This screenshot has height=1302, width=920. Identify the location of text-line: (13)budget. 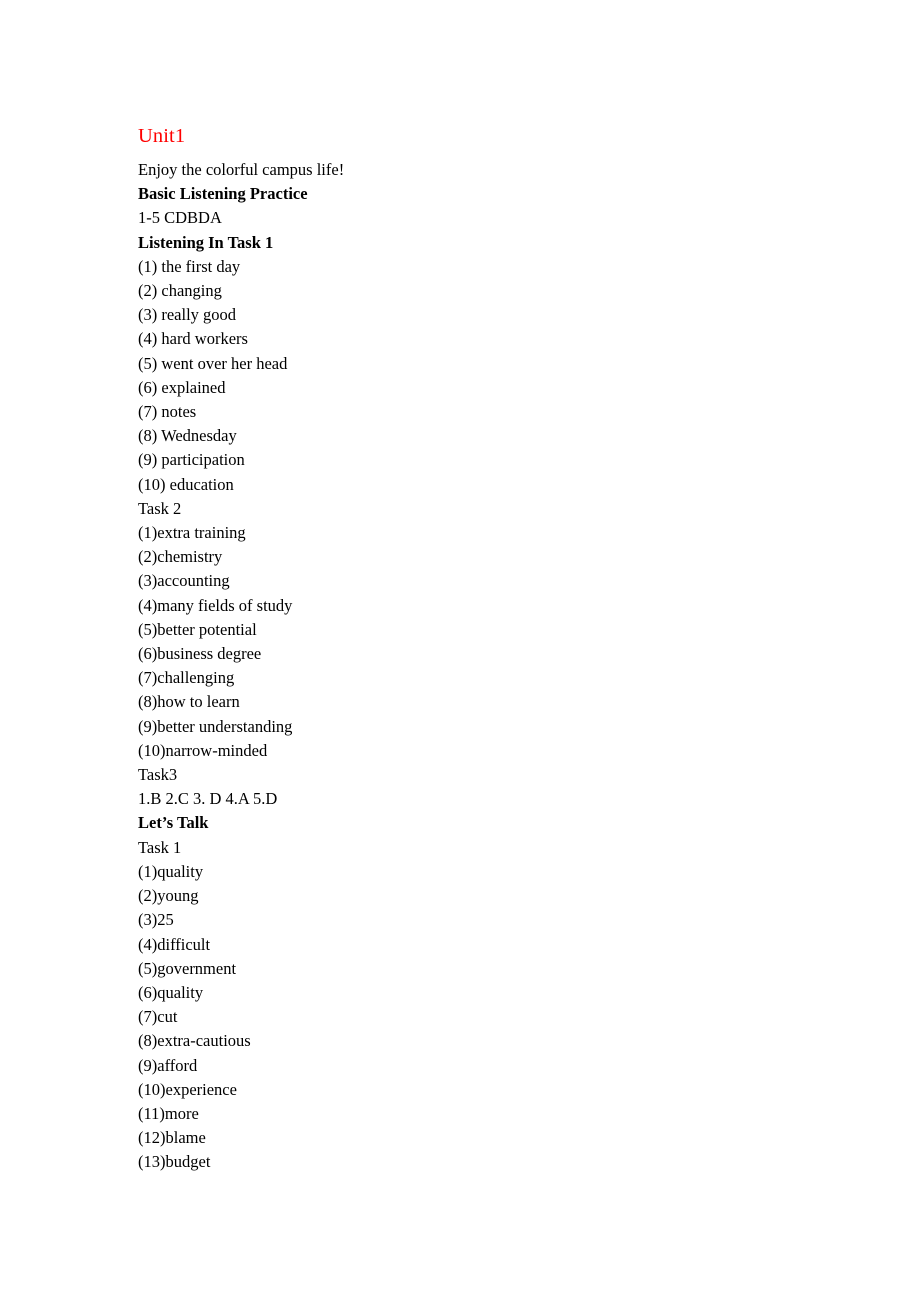
(174, 1162).